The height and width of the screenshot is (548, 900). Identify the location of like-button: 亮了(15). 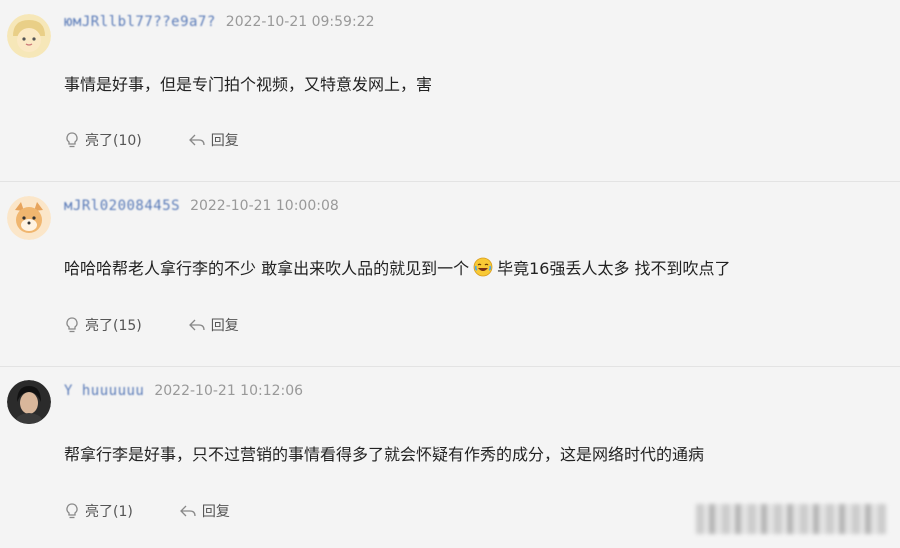
(103, 325).